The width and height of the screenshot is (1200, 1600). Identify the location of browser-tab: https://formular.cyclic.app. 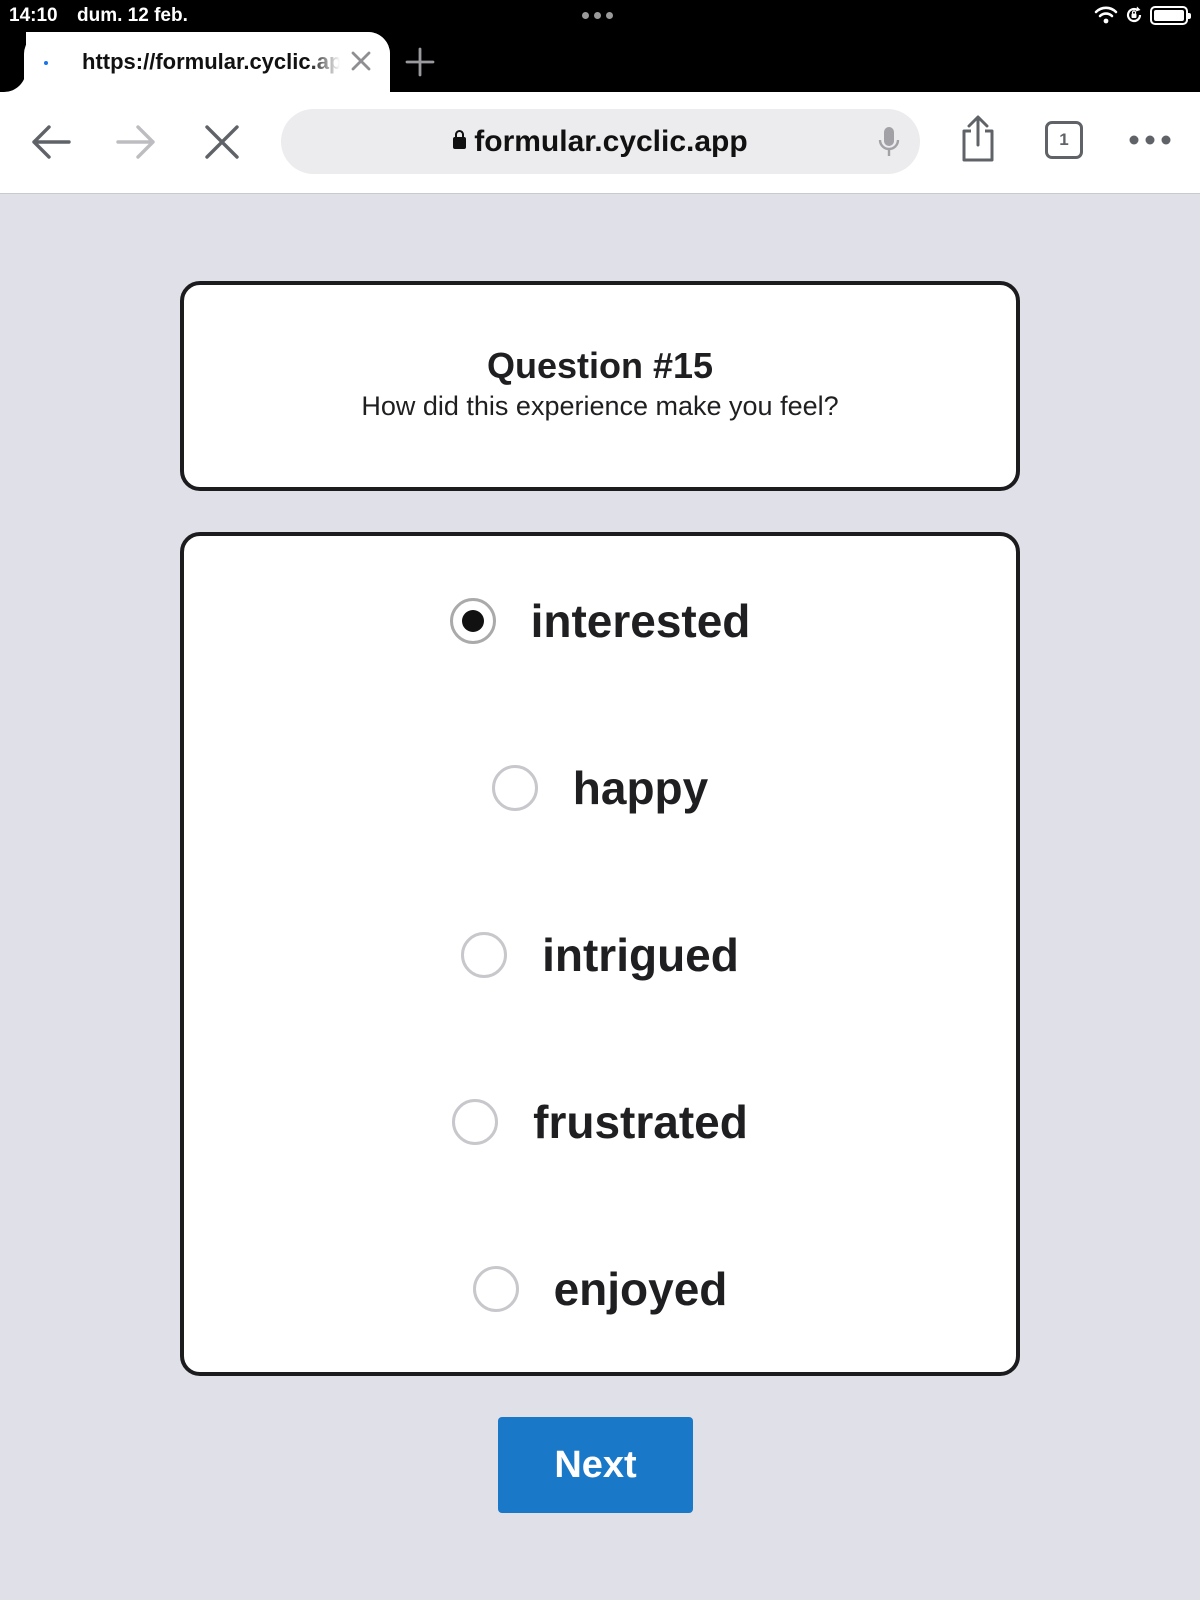
(195, 62).